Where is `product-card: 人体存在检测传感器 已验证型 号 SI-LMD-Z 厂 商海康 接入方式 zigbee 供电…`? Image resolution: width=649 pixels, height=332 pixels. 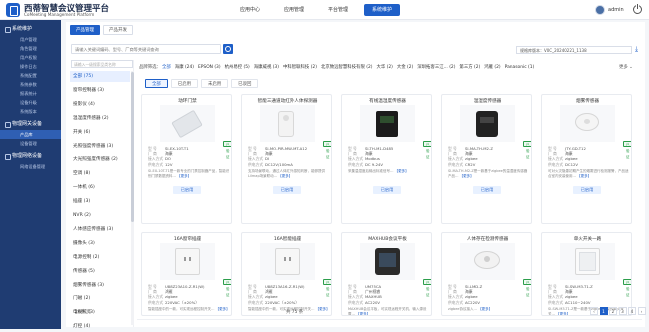
product-card: 人体存在检测传感器 已验证型 号 SI-LMD-Z 厂 商海康 接入方式 zigbee 供电… is located at coordinates (486, 274).